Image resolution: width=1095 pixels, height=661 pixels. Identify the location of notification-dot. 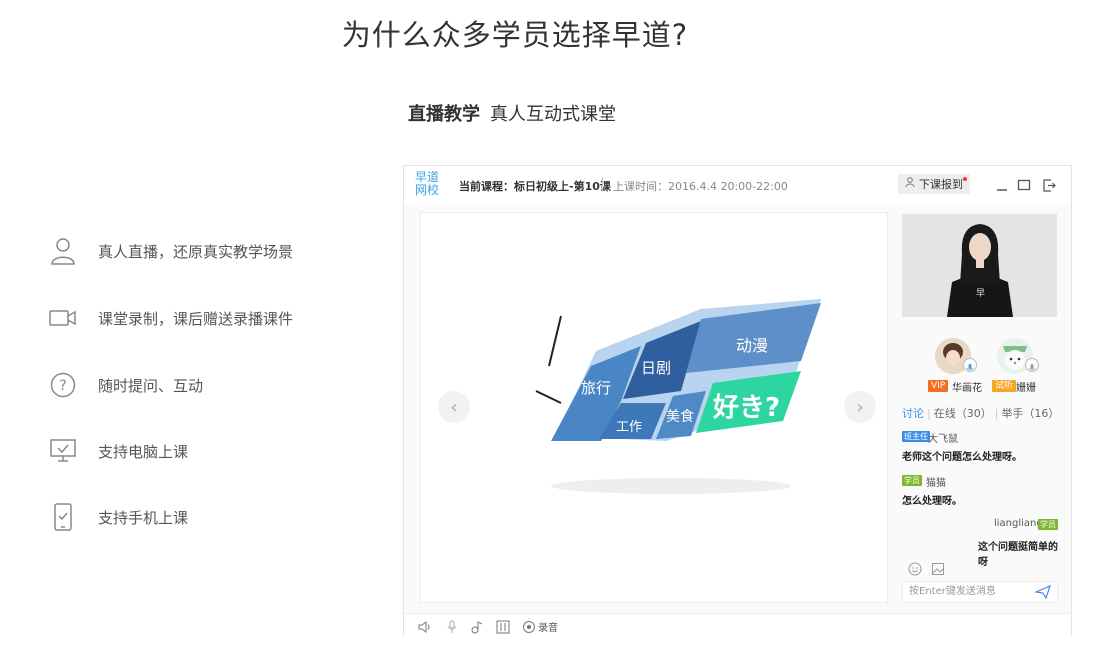
(965, 179).